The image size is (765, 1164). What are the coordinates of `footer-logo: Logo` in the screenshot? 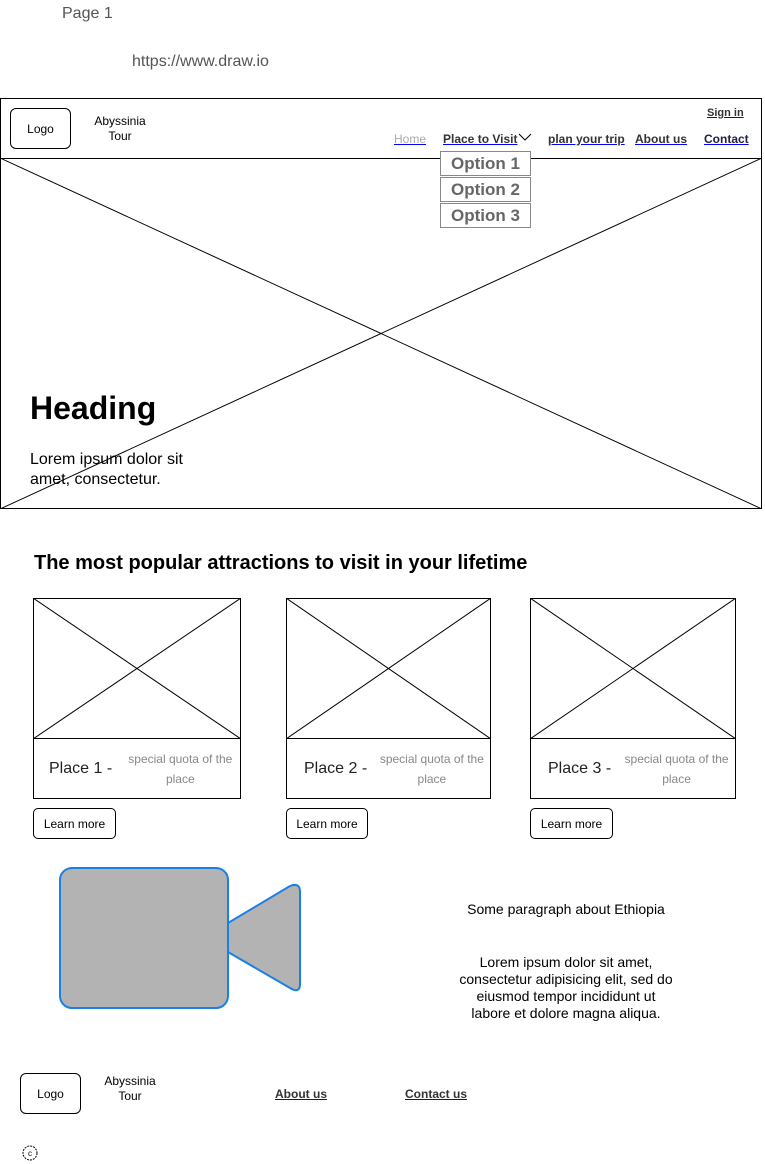 It's located at (50, 1093).